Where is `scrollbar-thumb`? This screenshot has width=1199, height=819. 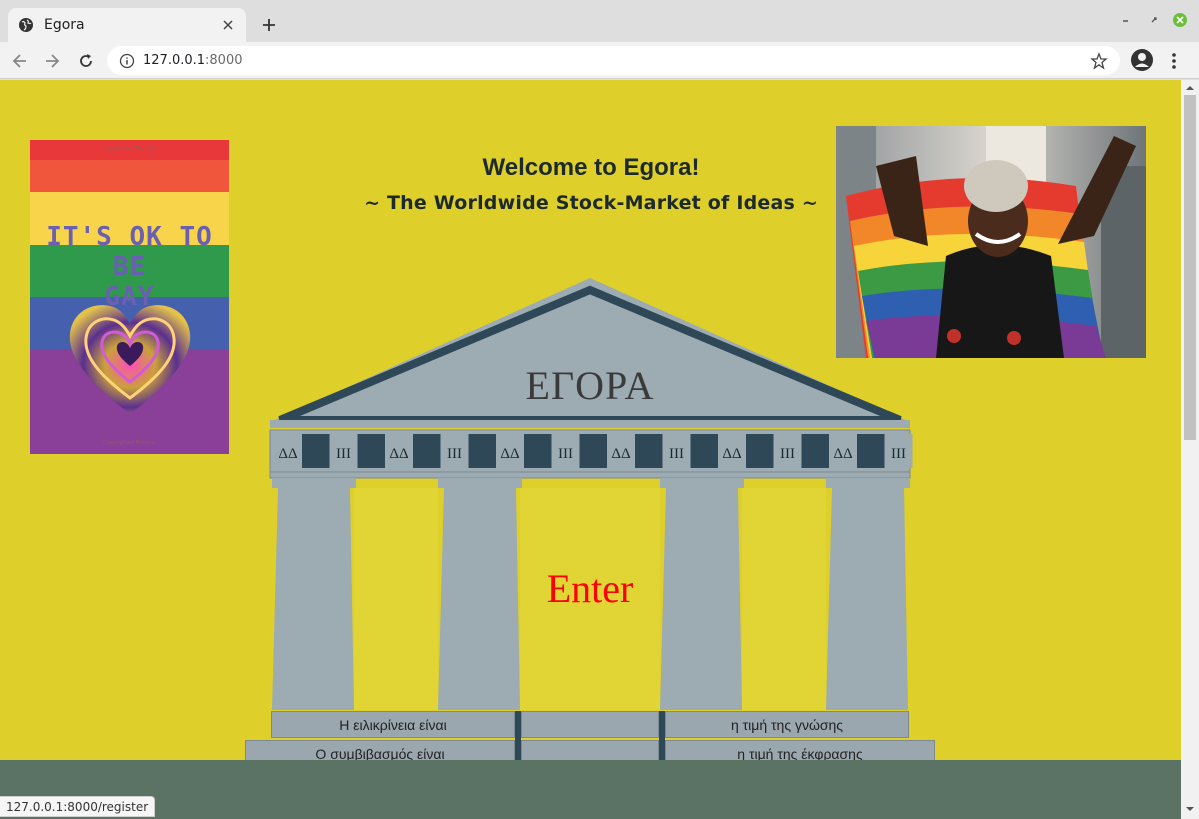
scrollbar-thumb is located at coordinates (1190, 267).